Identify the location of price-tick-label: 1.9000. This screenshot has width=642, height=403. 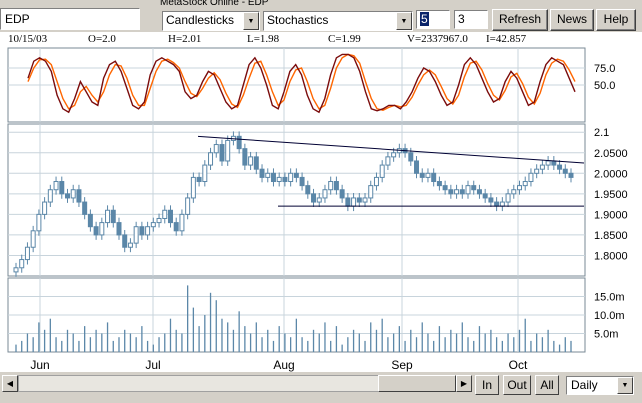
(611, 215).